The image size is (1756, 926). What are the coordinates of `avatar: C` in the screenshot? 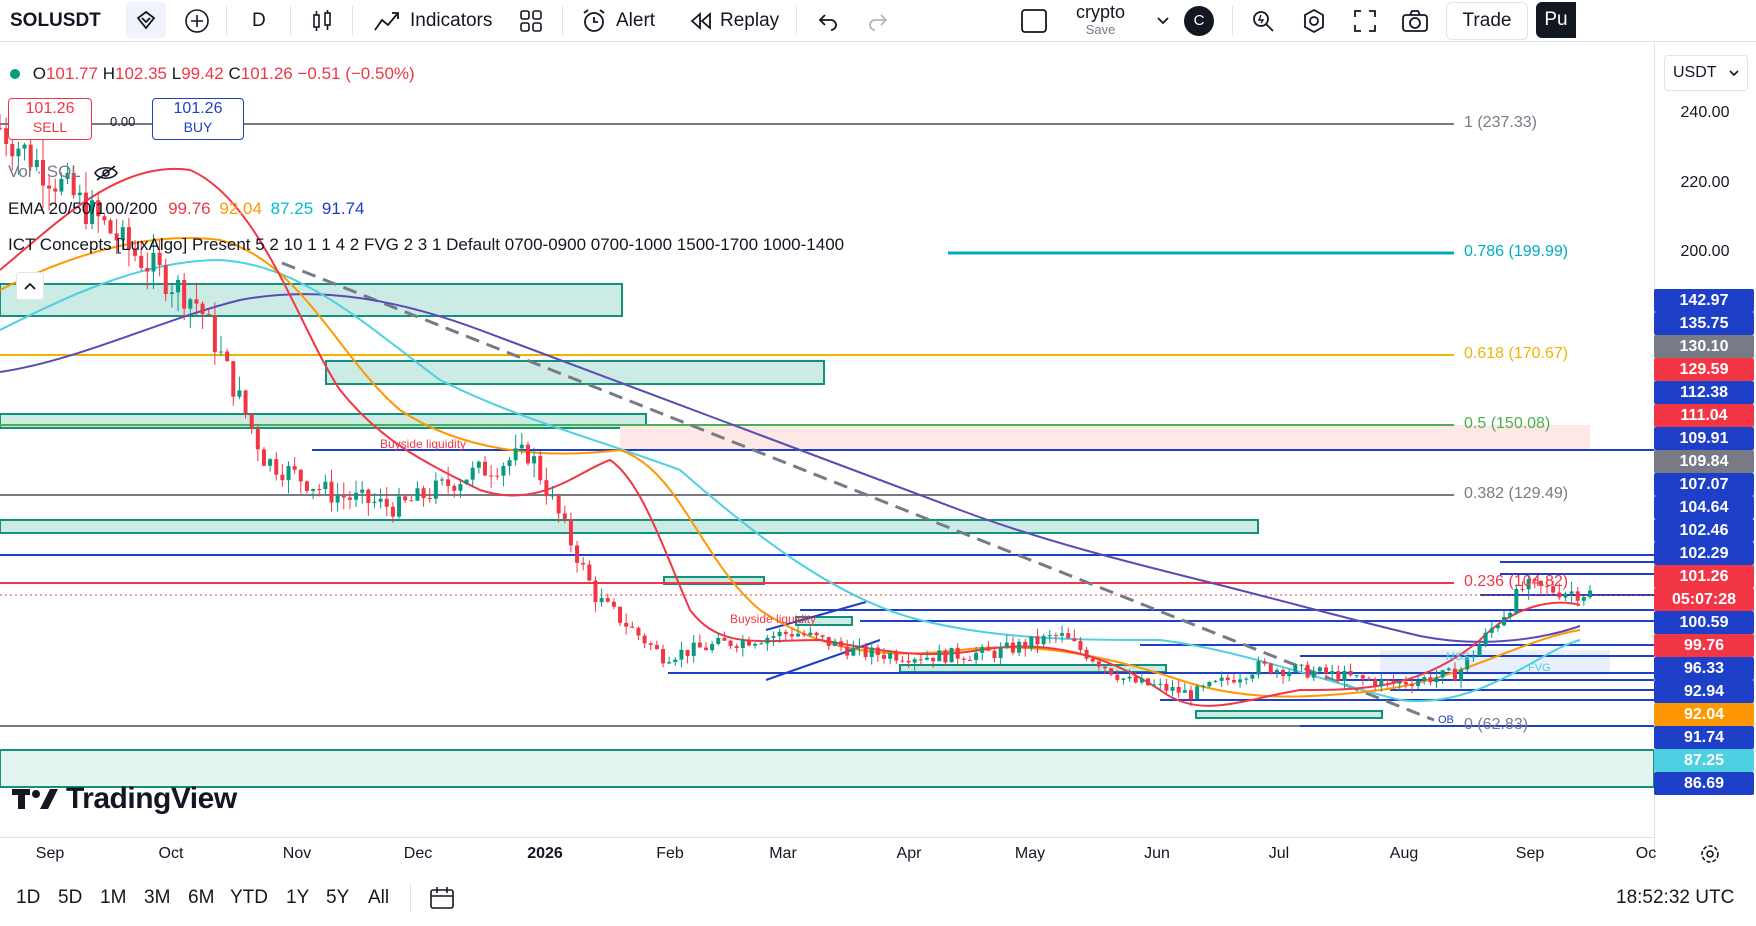 It's located at (1199, 20).